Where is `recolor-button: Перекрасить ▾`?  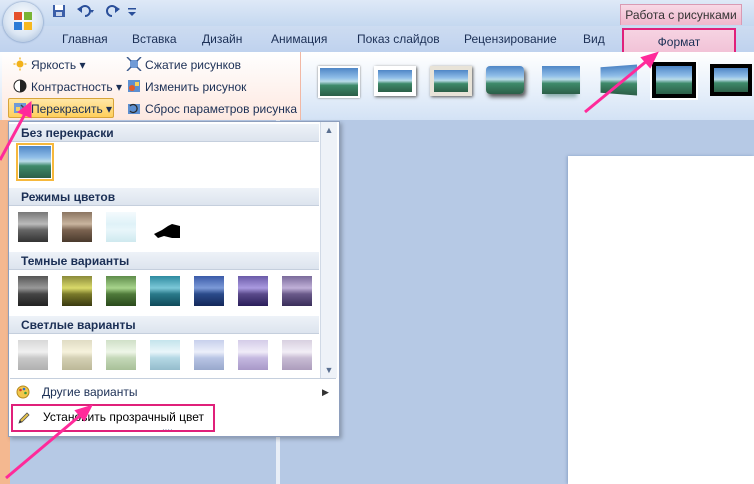 recolor-button: Перекрасить ▾ is located at coordinates (61, 108).